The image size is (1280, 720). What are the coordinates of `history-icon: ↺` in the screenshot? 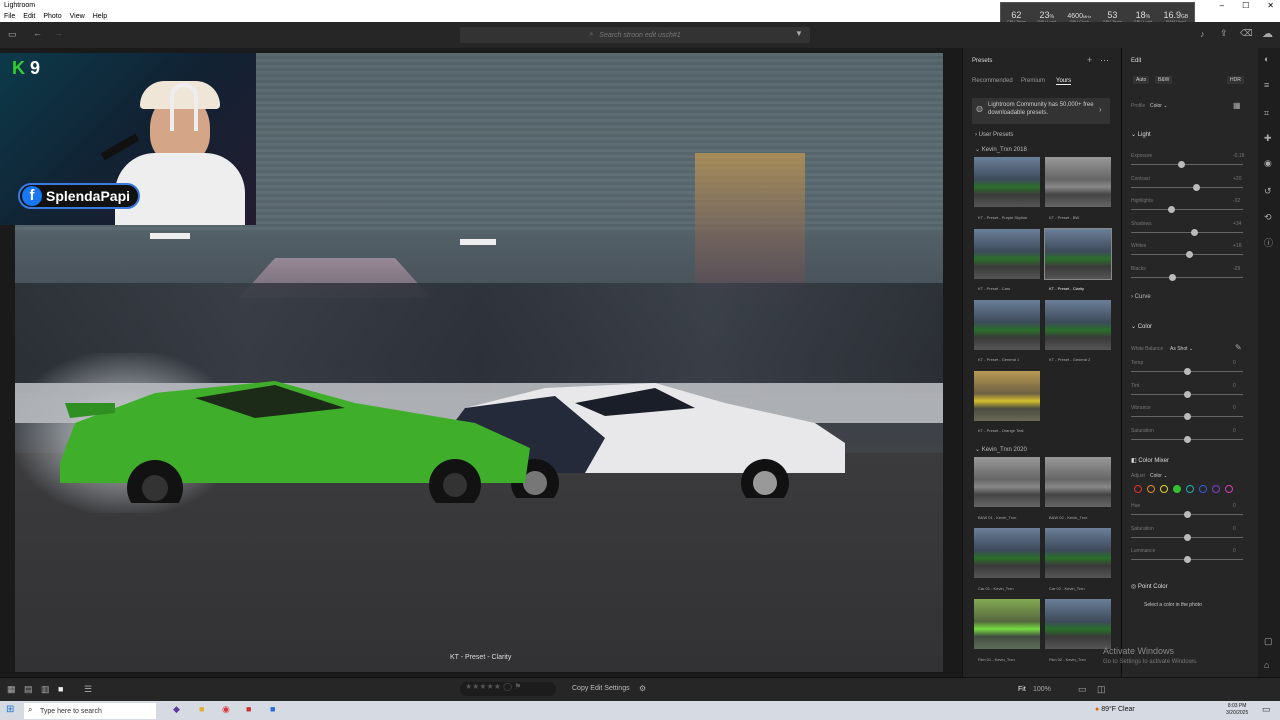 It's located at (1268, 191).